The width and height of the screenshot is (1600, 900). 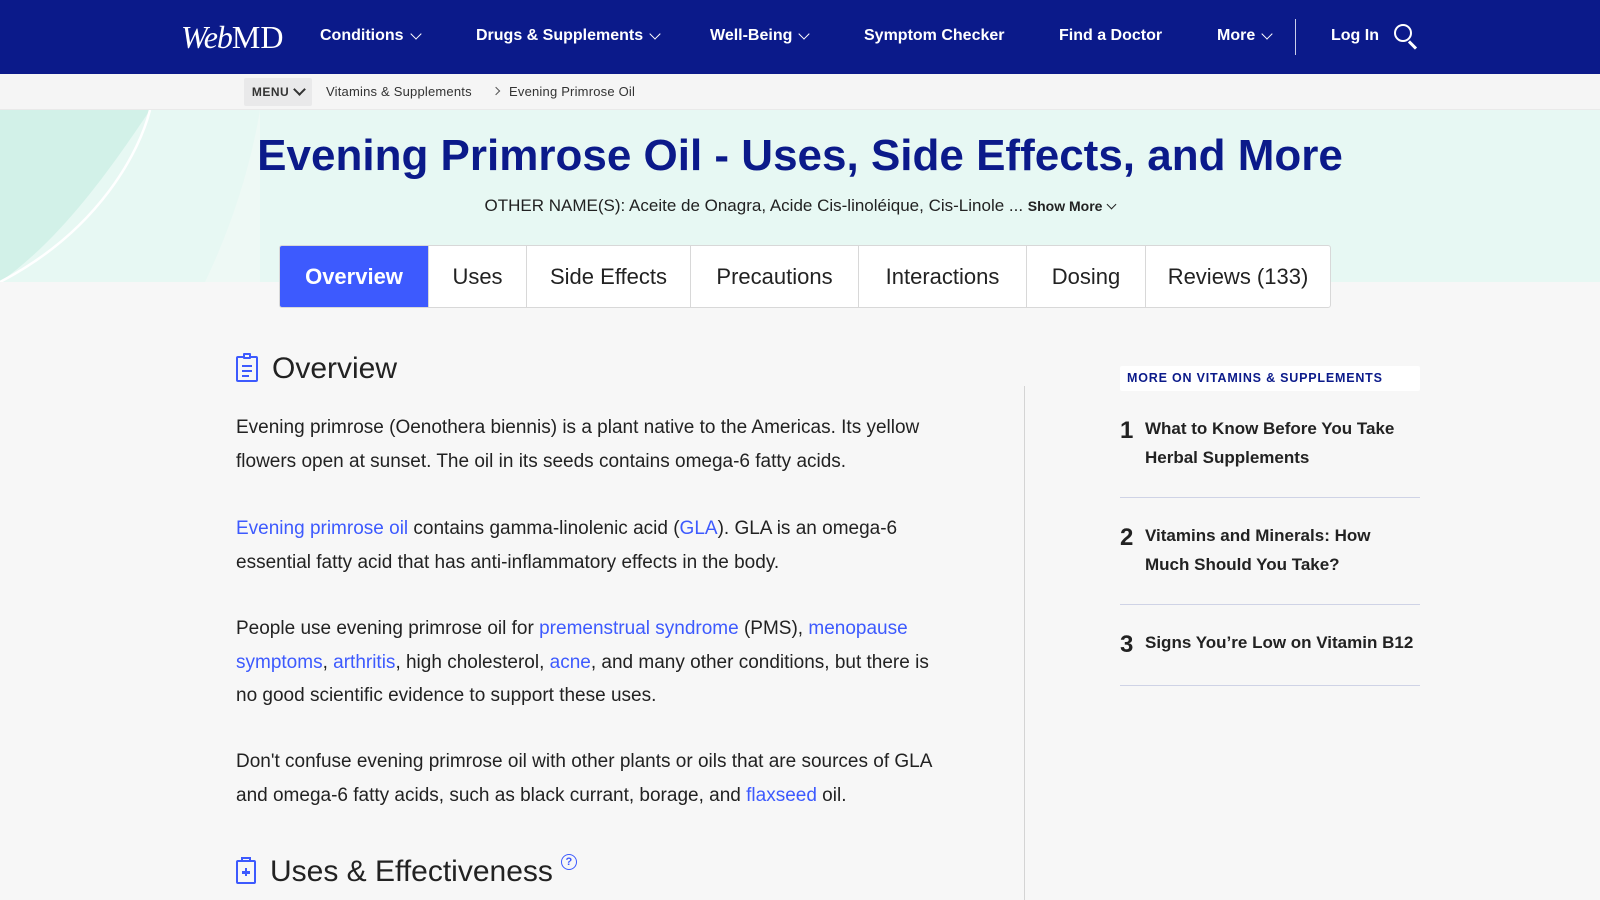 I want to click on nav-find-doctor-label: Find a Doctor, so click(x=1111, y=35).